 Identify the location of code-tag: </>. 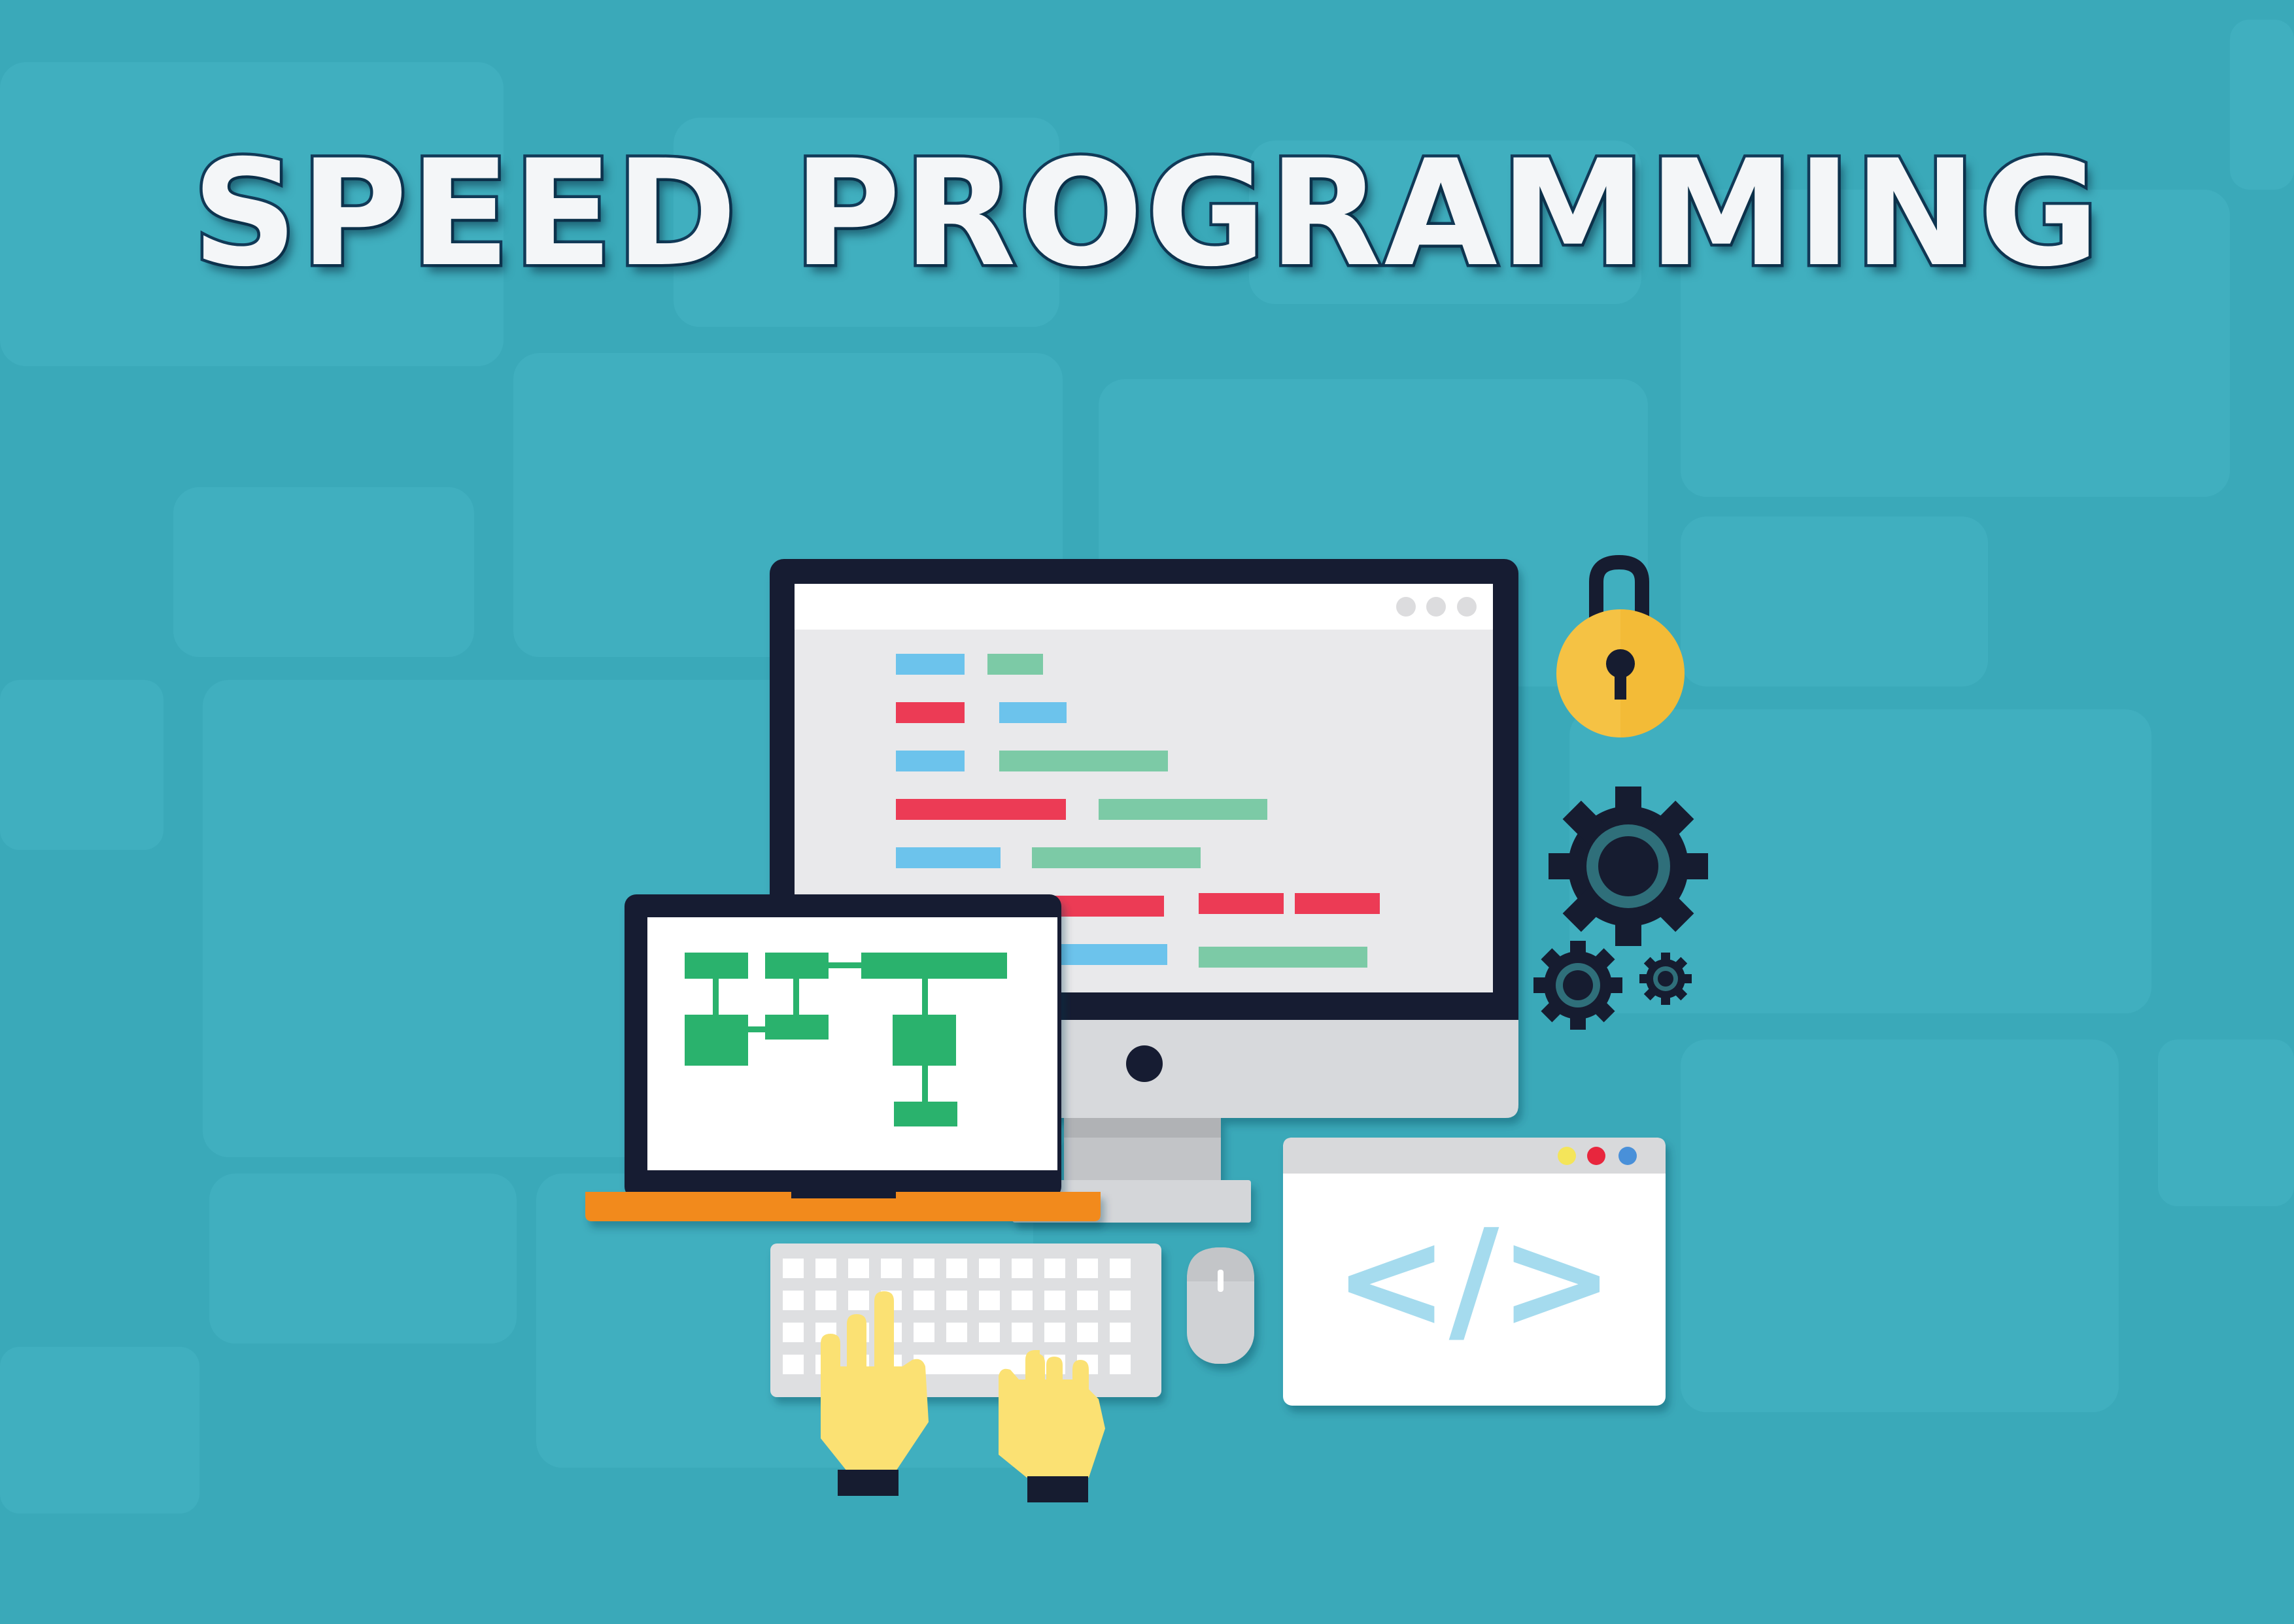
(1474, 1280).